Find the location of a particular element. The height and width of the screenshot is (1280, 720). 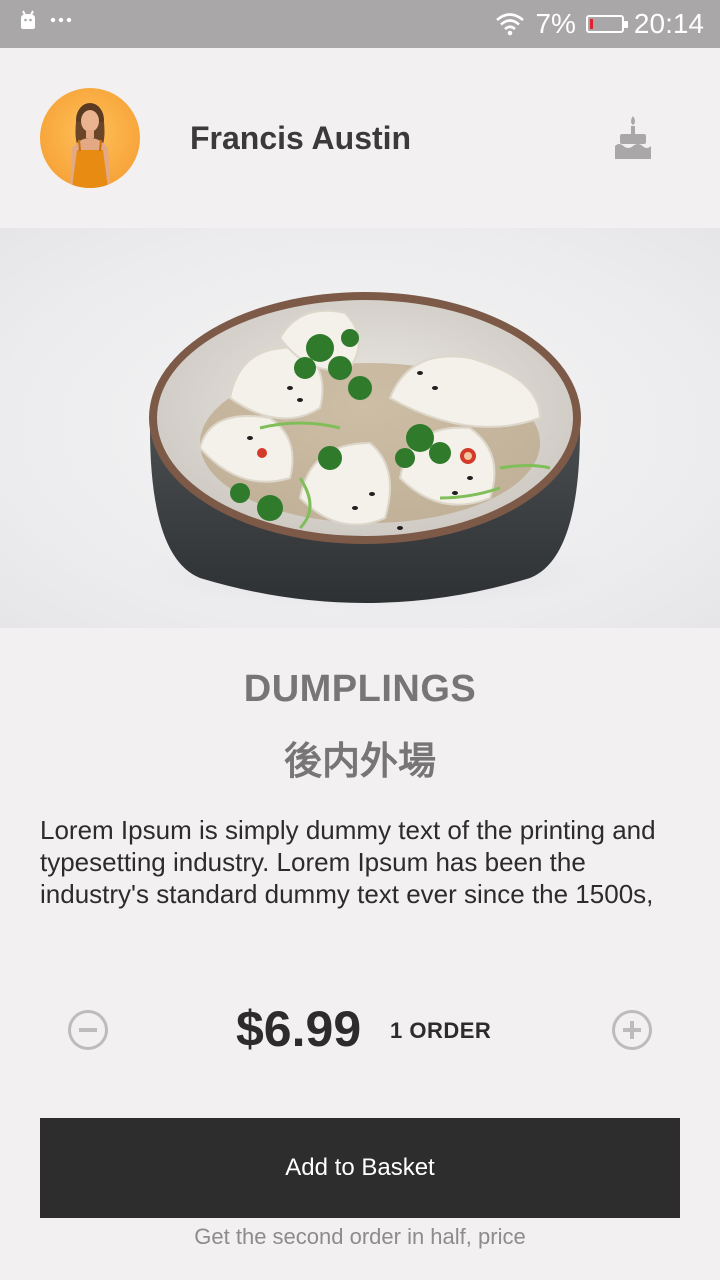

clock: 20:14 is located at coordinates (668, 23).